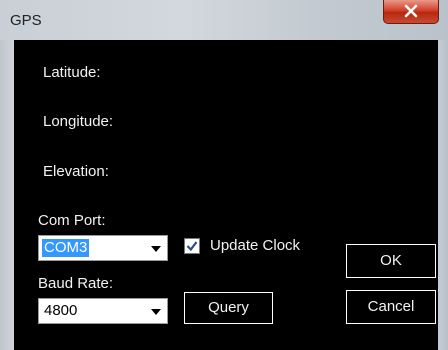 Image resolution: width=448 pixels, height=350 pixels. I want to click on baud-rate-select: 4800, so click(103, 311).